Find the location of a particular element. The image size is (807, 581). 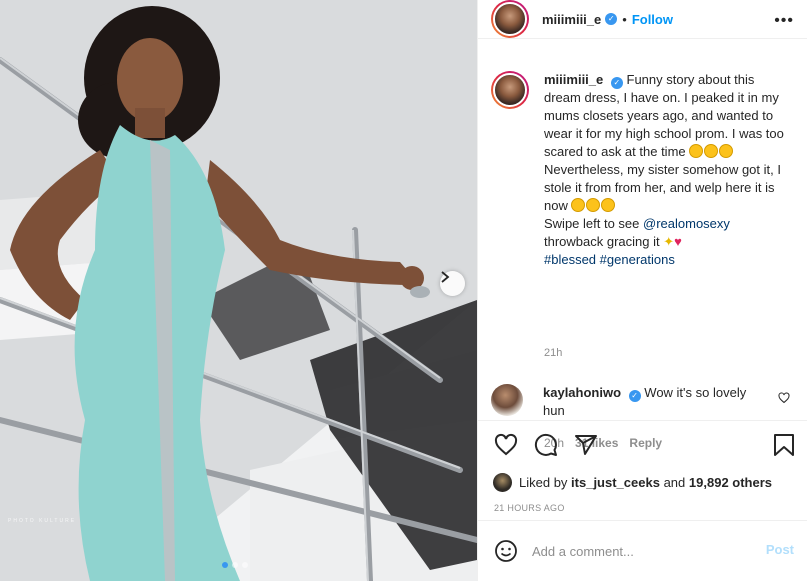

next-photo-button is located at coordinates (452, 283).